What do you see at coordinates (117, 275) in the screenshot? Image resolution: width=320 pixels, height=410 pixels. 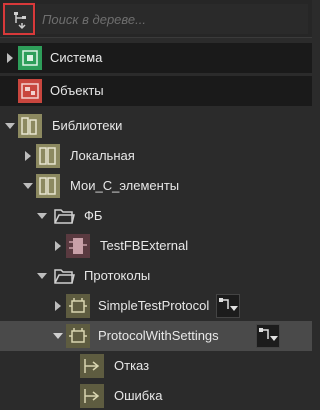 I see `tree-item-label: Протоколы` at bounding box center [117, 275].